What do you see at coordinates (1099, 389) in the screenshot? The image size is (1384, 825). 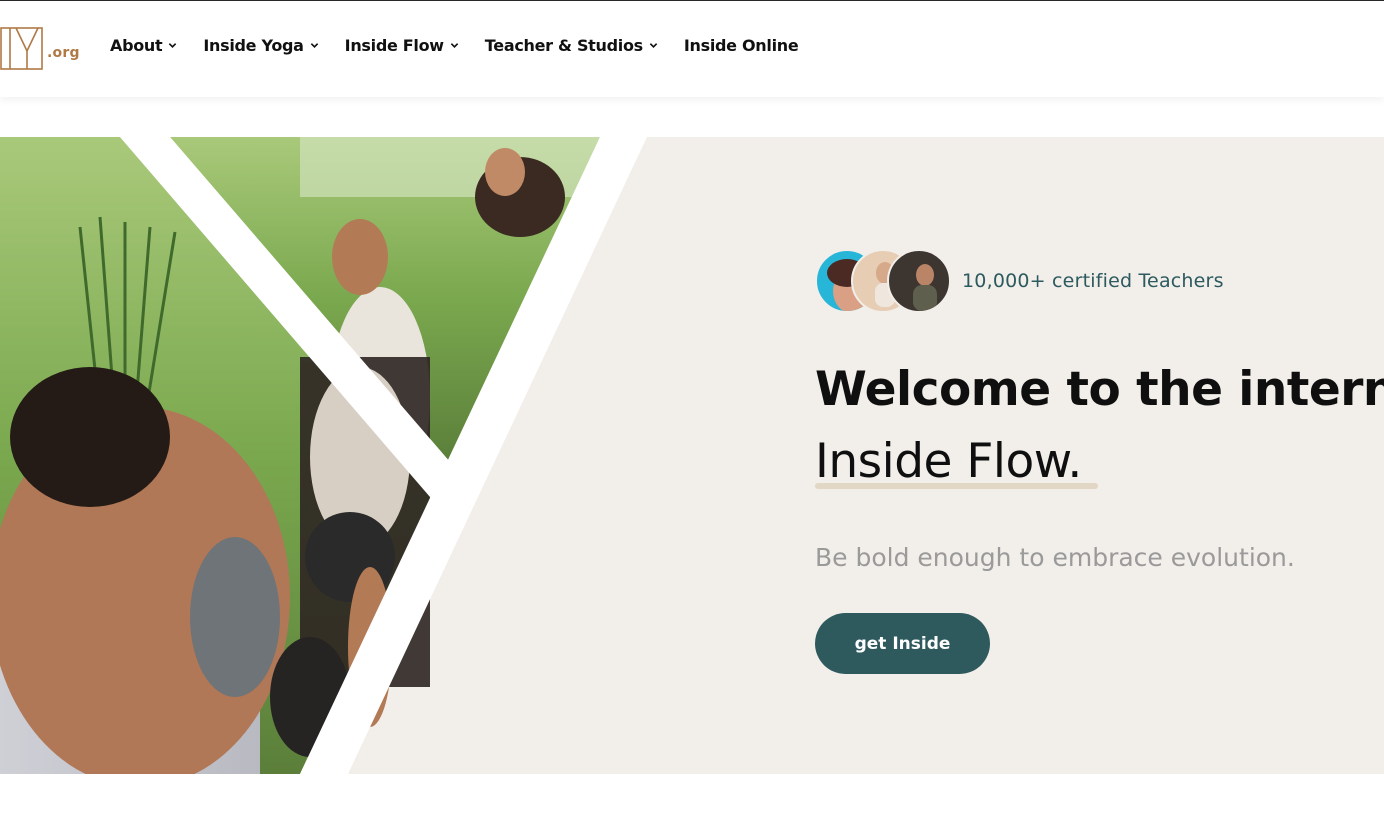 I see `hero-headline: Welcome to the interna` at bounding box center [1099, 389].